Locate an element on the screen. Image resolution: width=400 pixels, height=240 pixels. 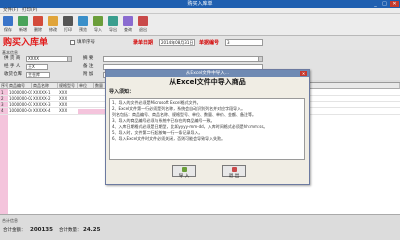
summary-field is located at coordinates (183, 59).